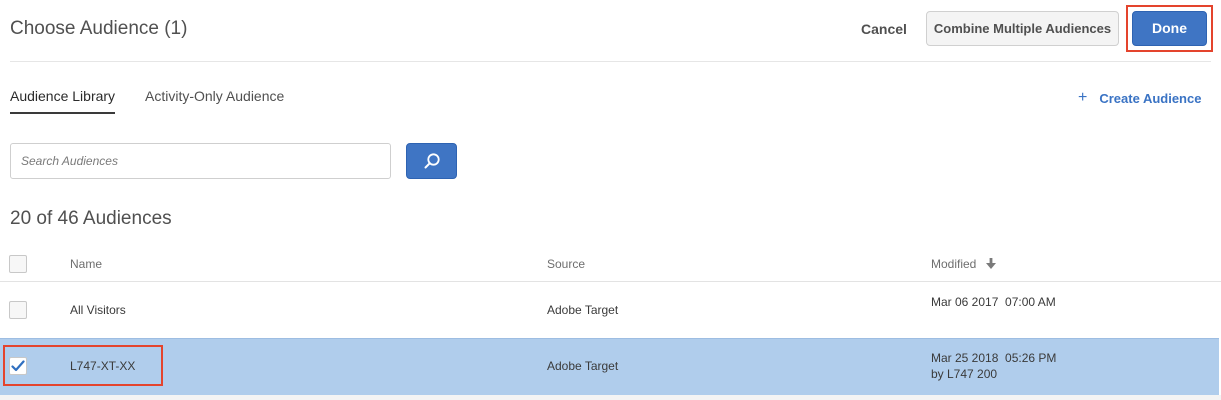 The height and width of the screenshot is (400, 1221). I want to click on audience-count: 20 of 46 Audiences, so click(91, 218).